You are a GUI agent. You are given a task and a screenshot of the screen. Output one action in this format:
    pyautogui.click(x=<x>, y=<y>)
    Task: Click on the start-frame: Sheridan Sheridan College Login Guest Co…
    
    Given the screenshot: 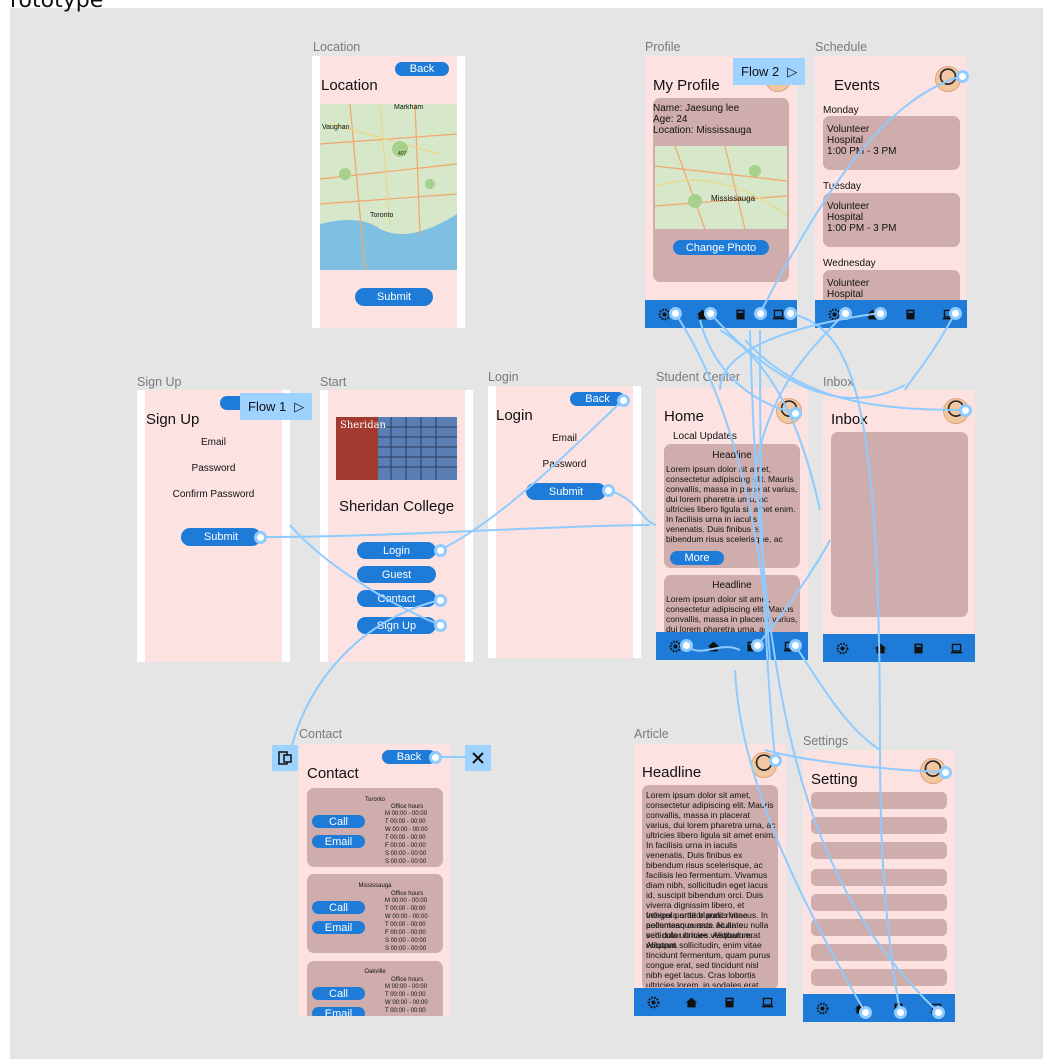 What is the action you would take?
    pyautogui.click(x=396, y=526)
    